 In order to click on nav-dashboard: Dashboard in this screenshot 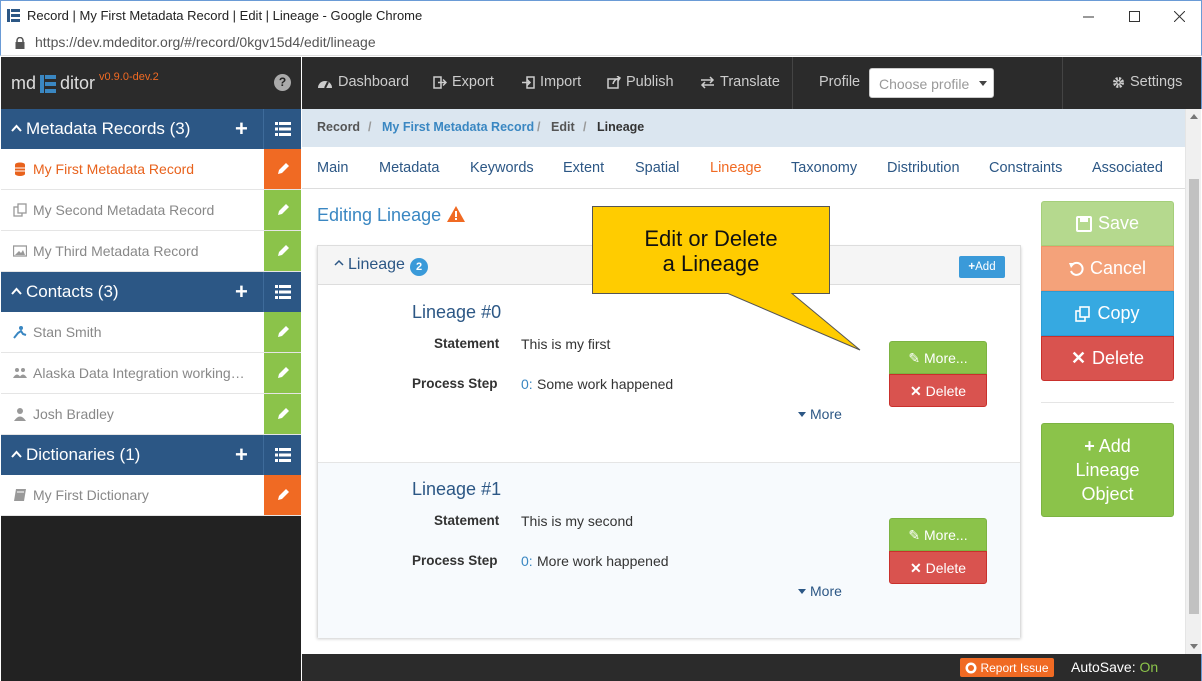, I will do `click(363, 82)`.